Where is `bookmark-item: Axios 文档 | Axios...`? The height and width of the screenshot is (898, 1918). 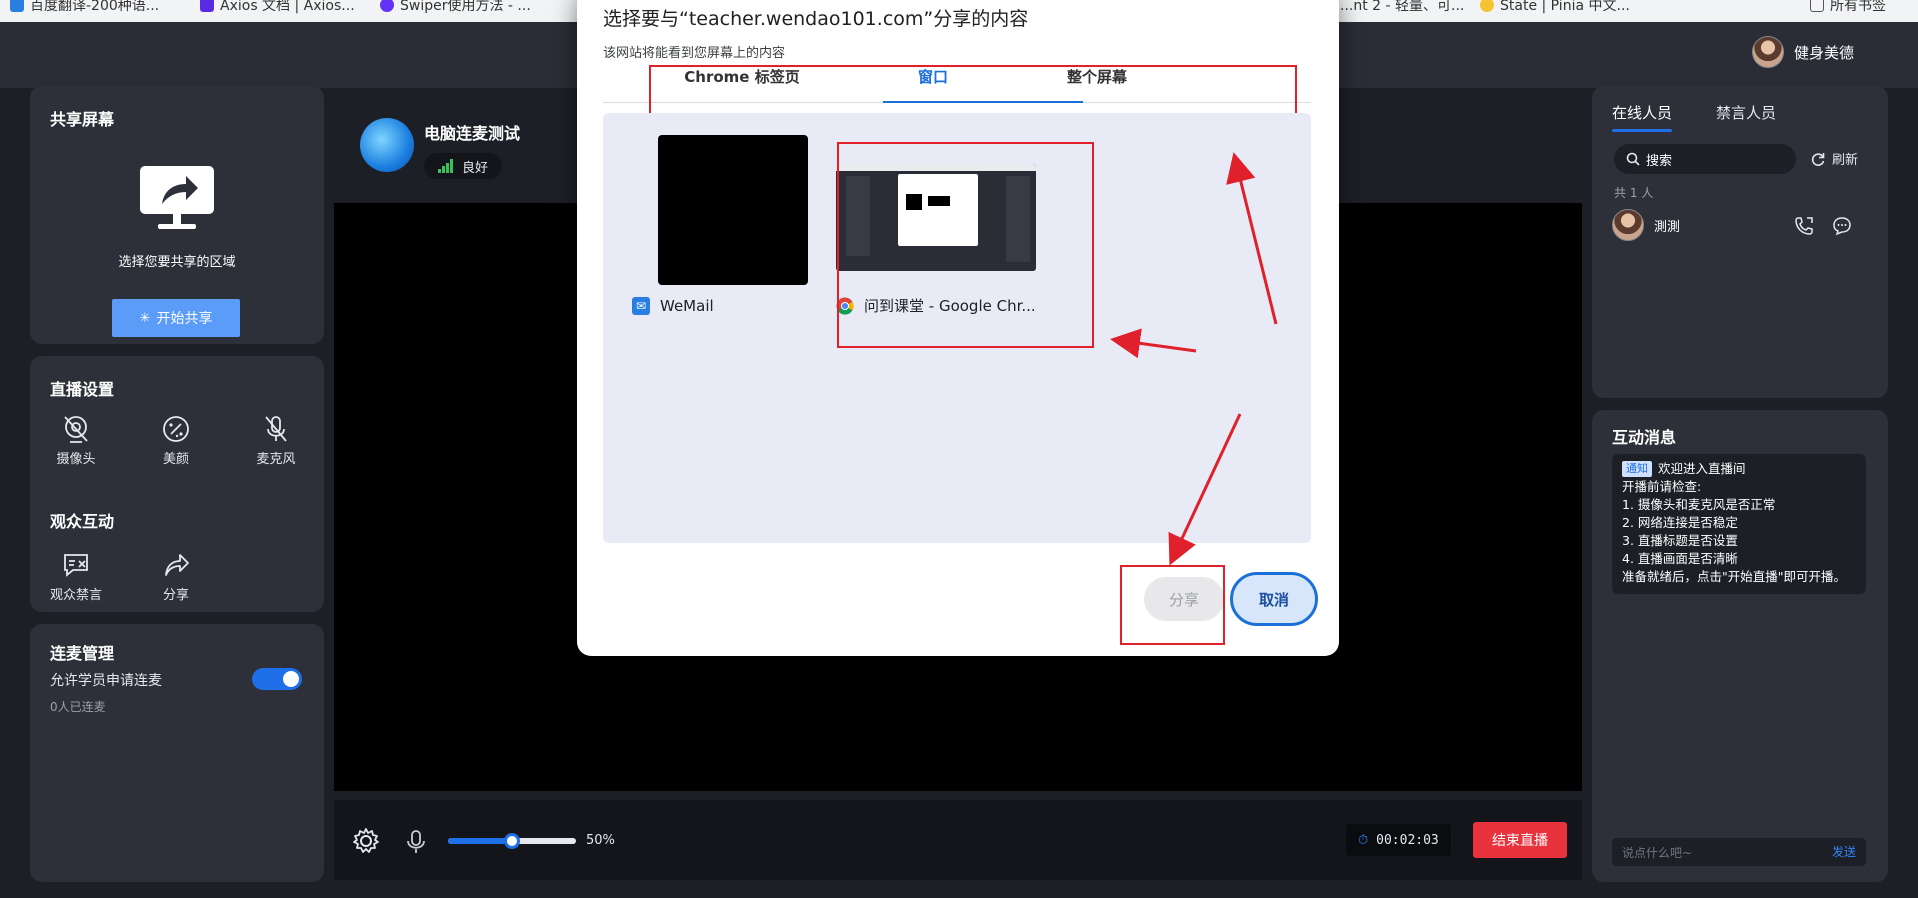 bookmark-item: Axios 文档 | Axios... is located at coordinates (277, 8).